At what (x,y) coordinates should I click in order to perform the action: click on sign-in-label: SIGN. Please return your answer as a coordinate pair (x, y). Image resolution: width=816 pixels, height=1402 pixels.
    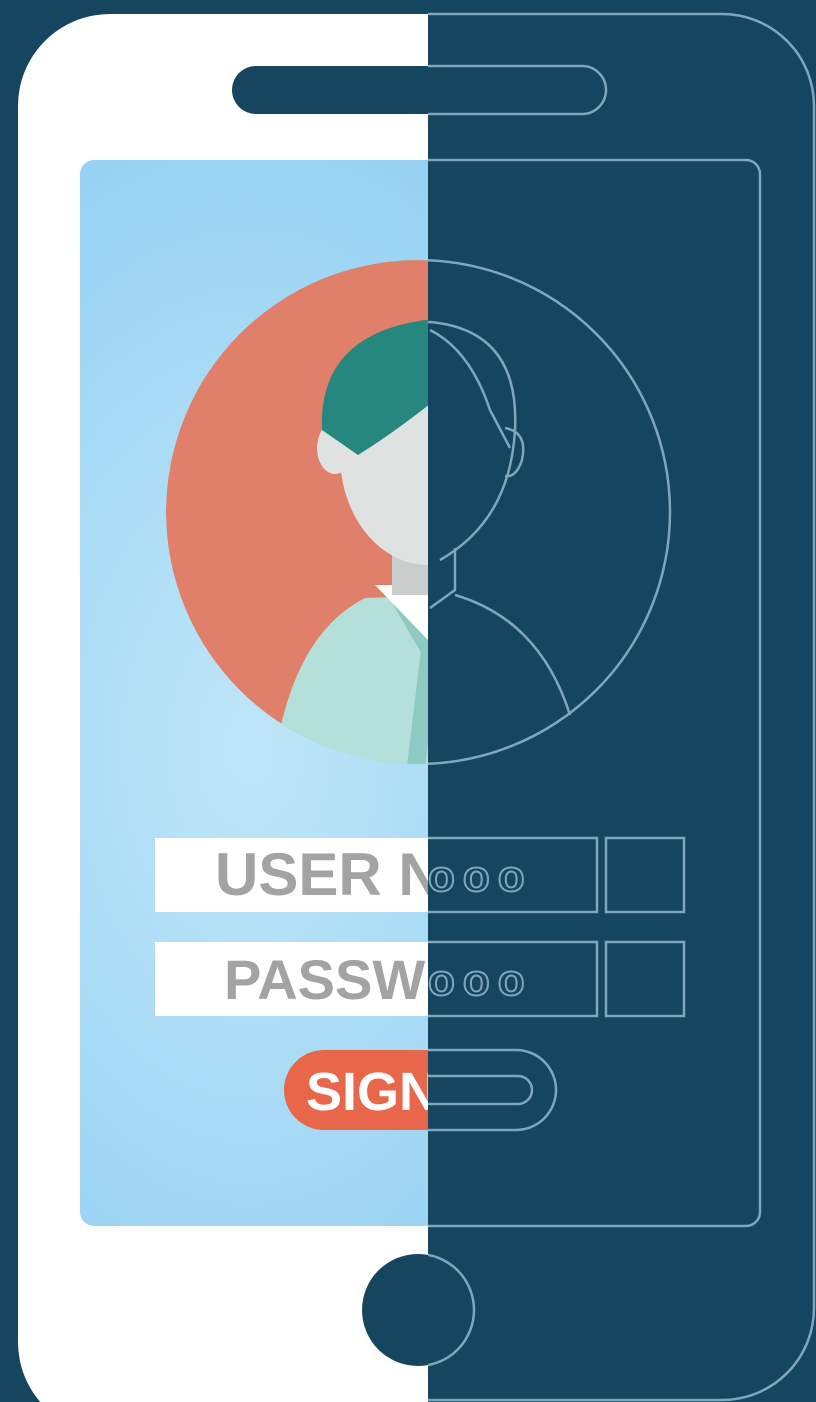
    Looking at the image, I should click on (372, 1092).